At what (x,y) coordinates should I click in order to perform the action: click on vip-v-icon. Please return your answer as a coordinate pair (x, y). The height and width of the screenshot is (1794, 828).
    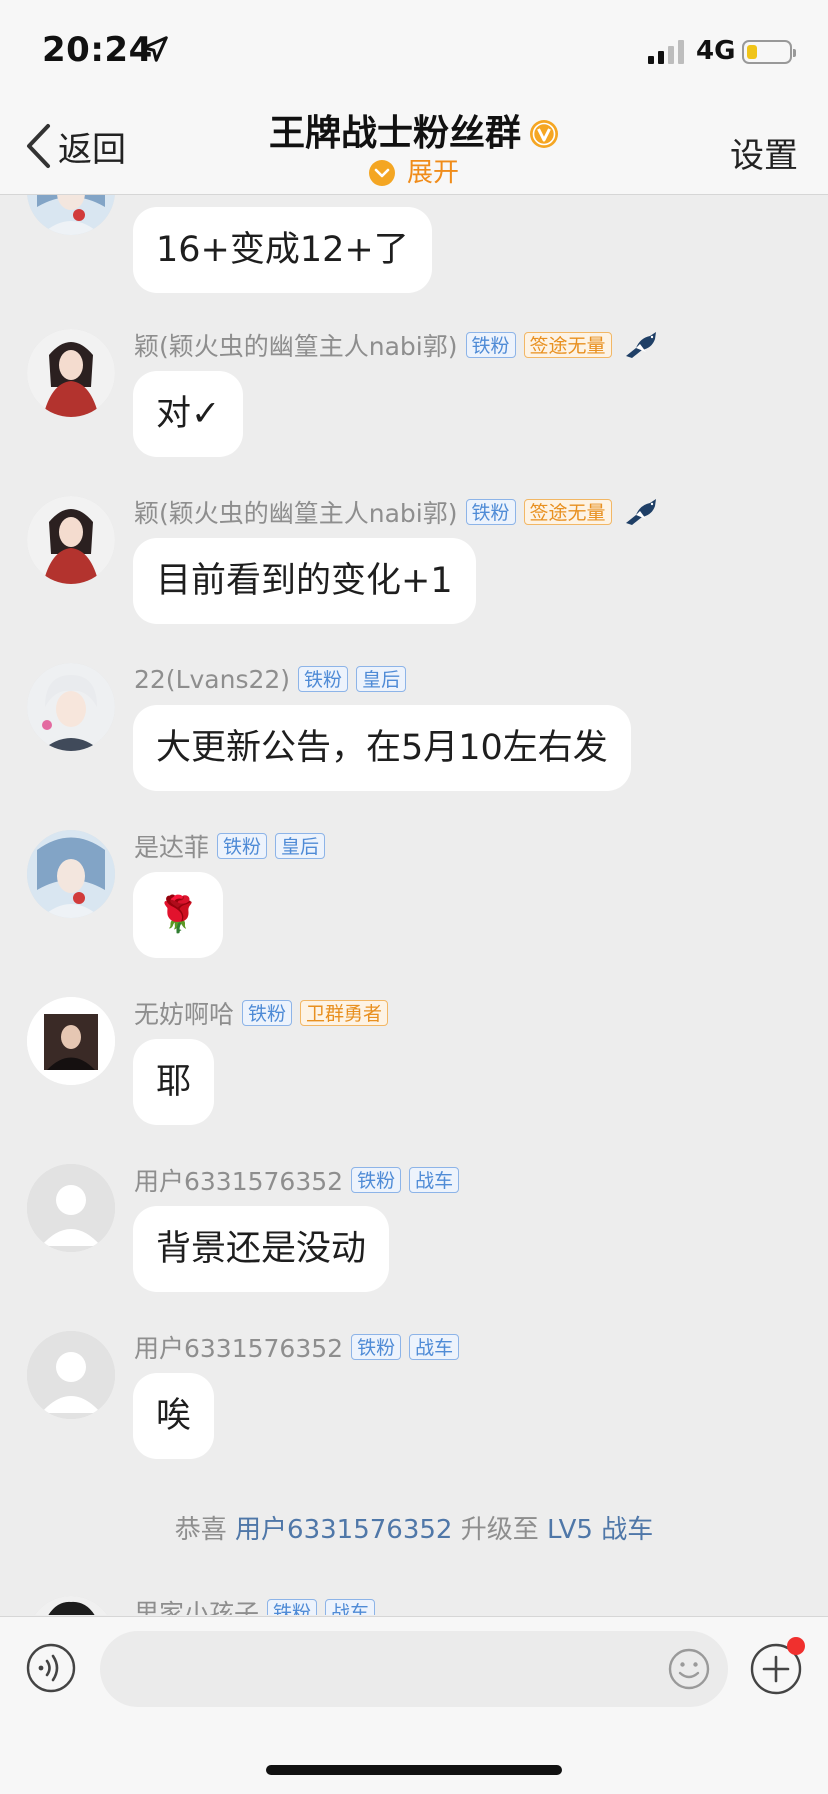
    Looking at the image, I should click on (544, 134).